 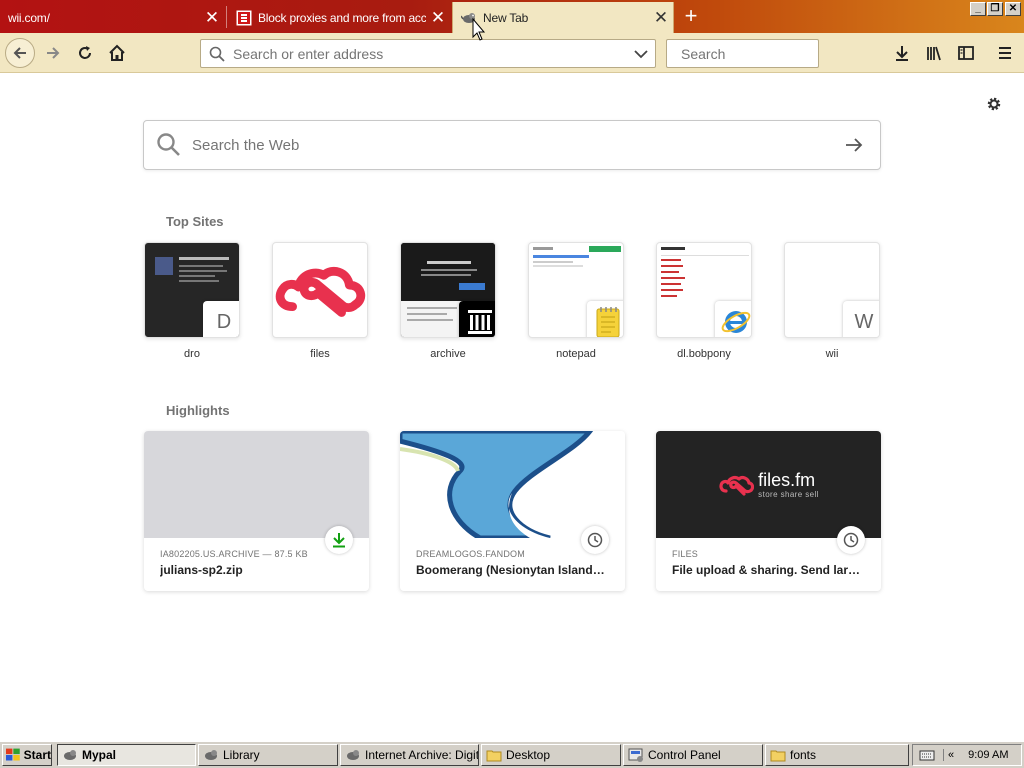 I want to click on top-site-dro: D dro, so click(x=192, y=301).